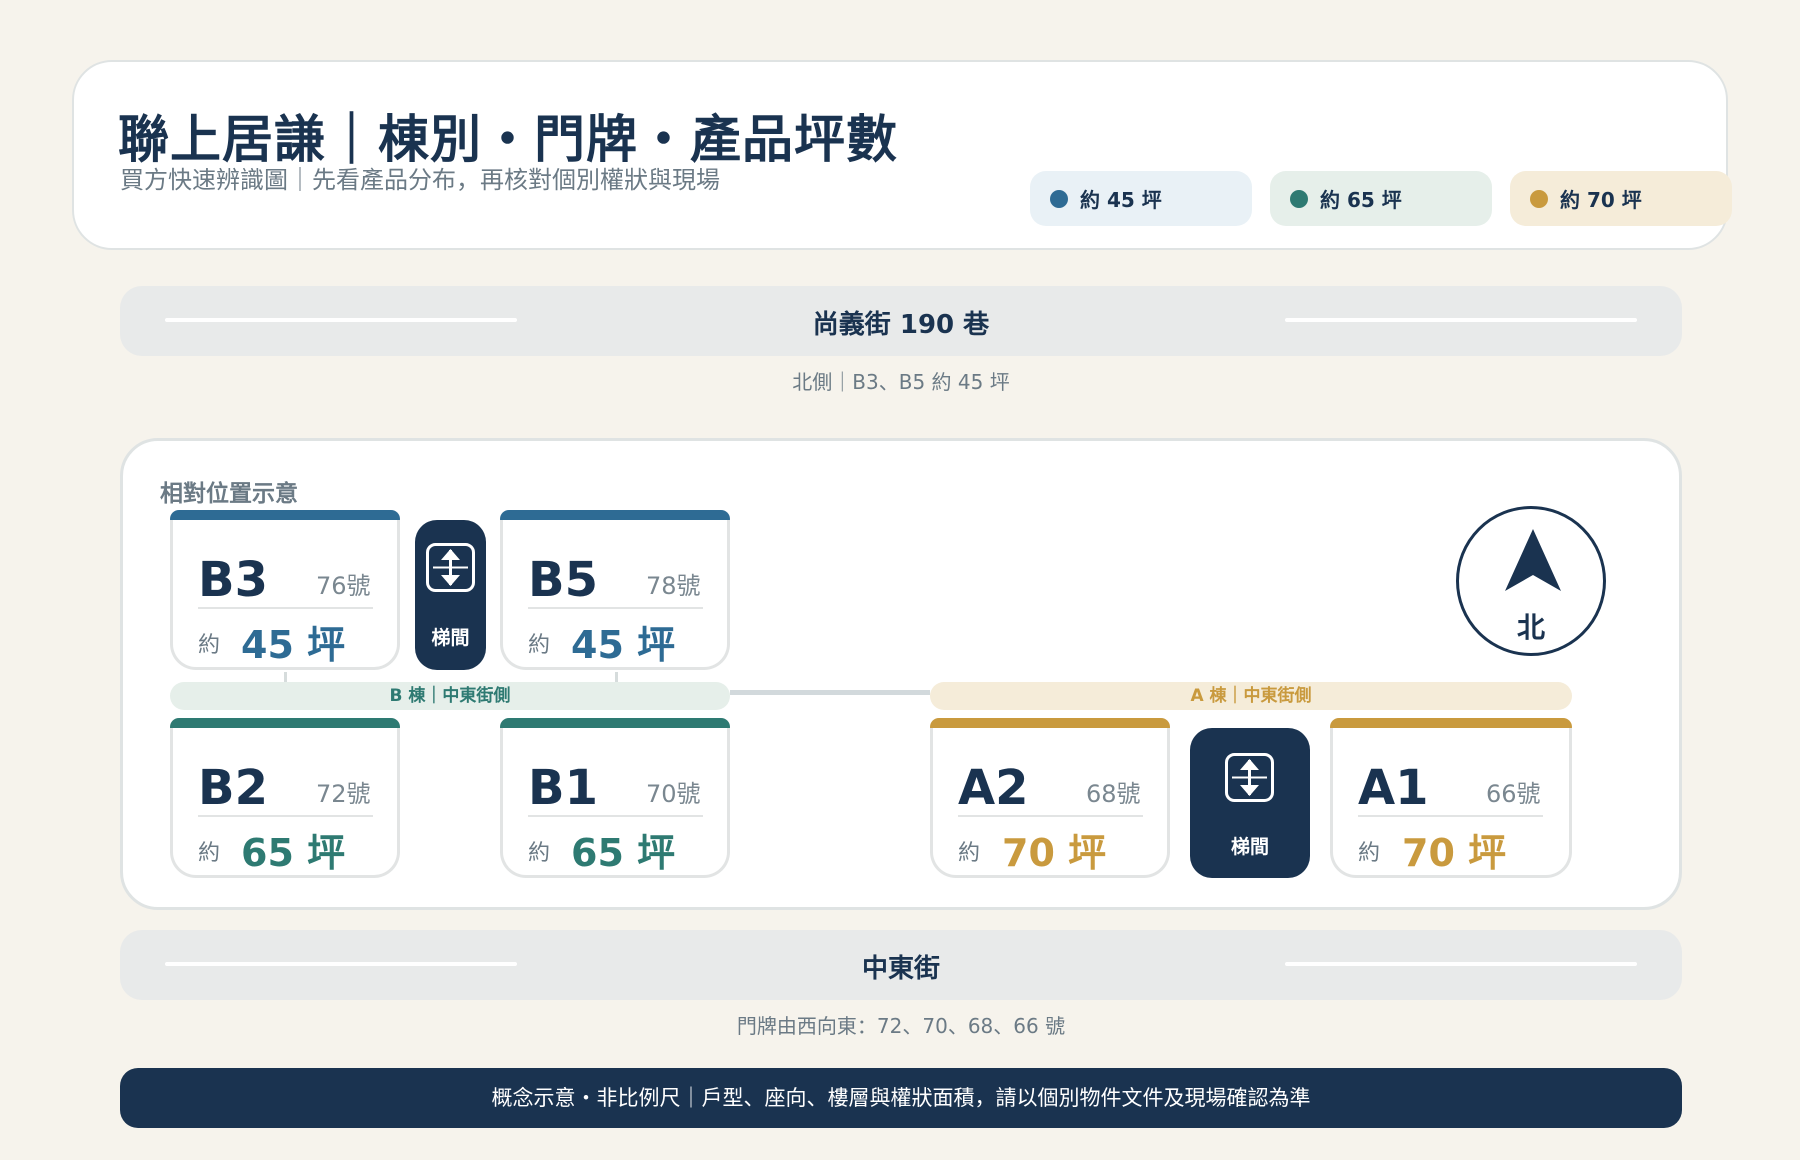  I want to click on legend-dot-blue-icon, so click(1059, 198).